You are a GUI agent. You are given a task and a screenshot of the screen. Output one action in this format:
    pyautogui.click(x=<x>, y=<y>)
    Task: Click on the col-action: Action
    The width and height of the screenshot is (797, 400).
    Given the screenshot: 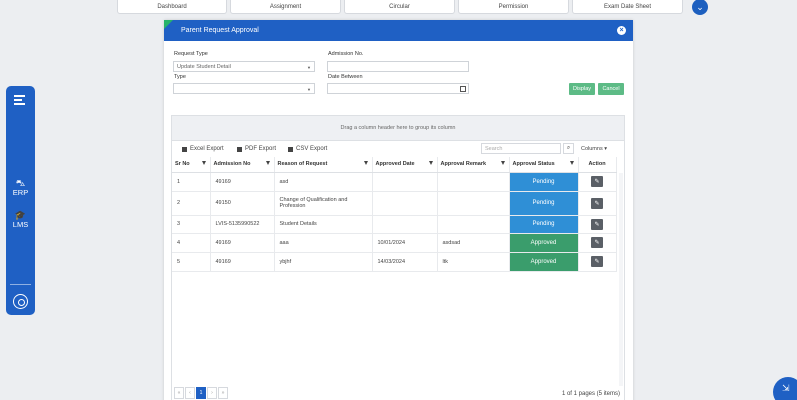 What is the action you would take?
    pyautogui.click(x=597, y=165)
    